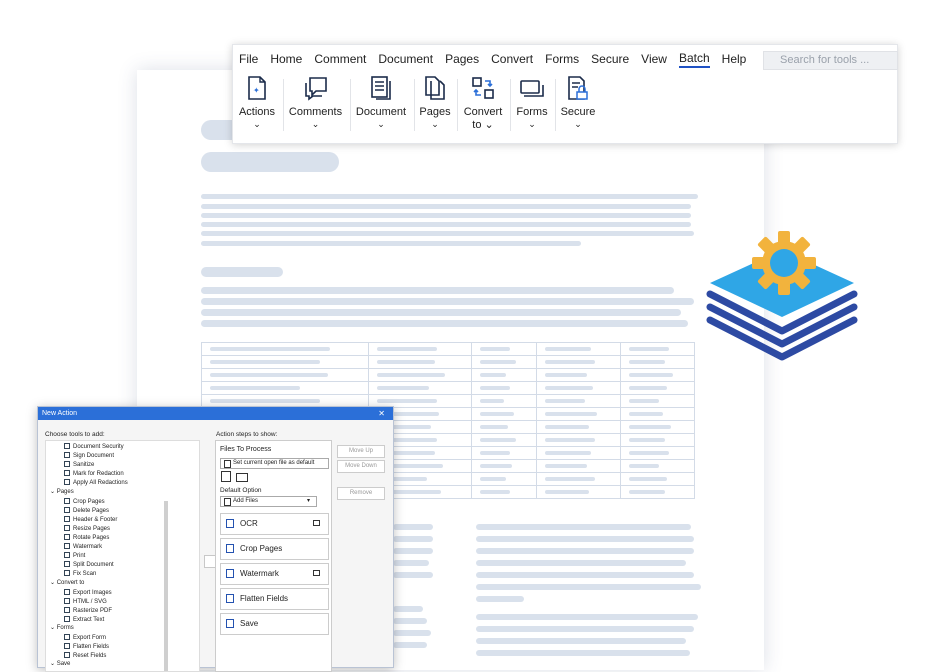 The image size is (949, 672). What do you see at coordinates (90, 519) in the screenshot?
I see `tree-item: Header & Footer` at bounding box center [90, 519].